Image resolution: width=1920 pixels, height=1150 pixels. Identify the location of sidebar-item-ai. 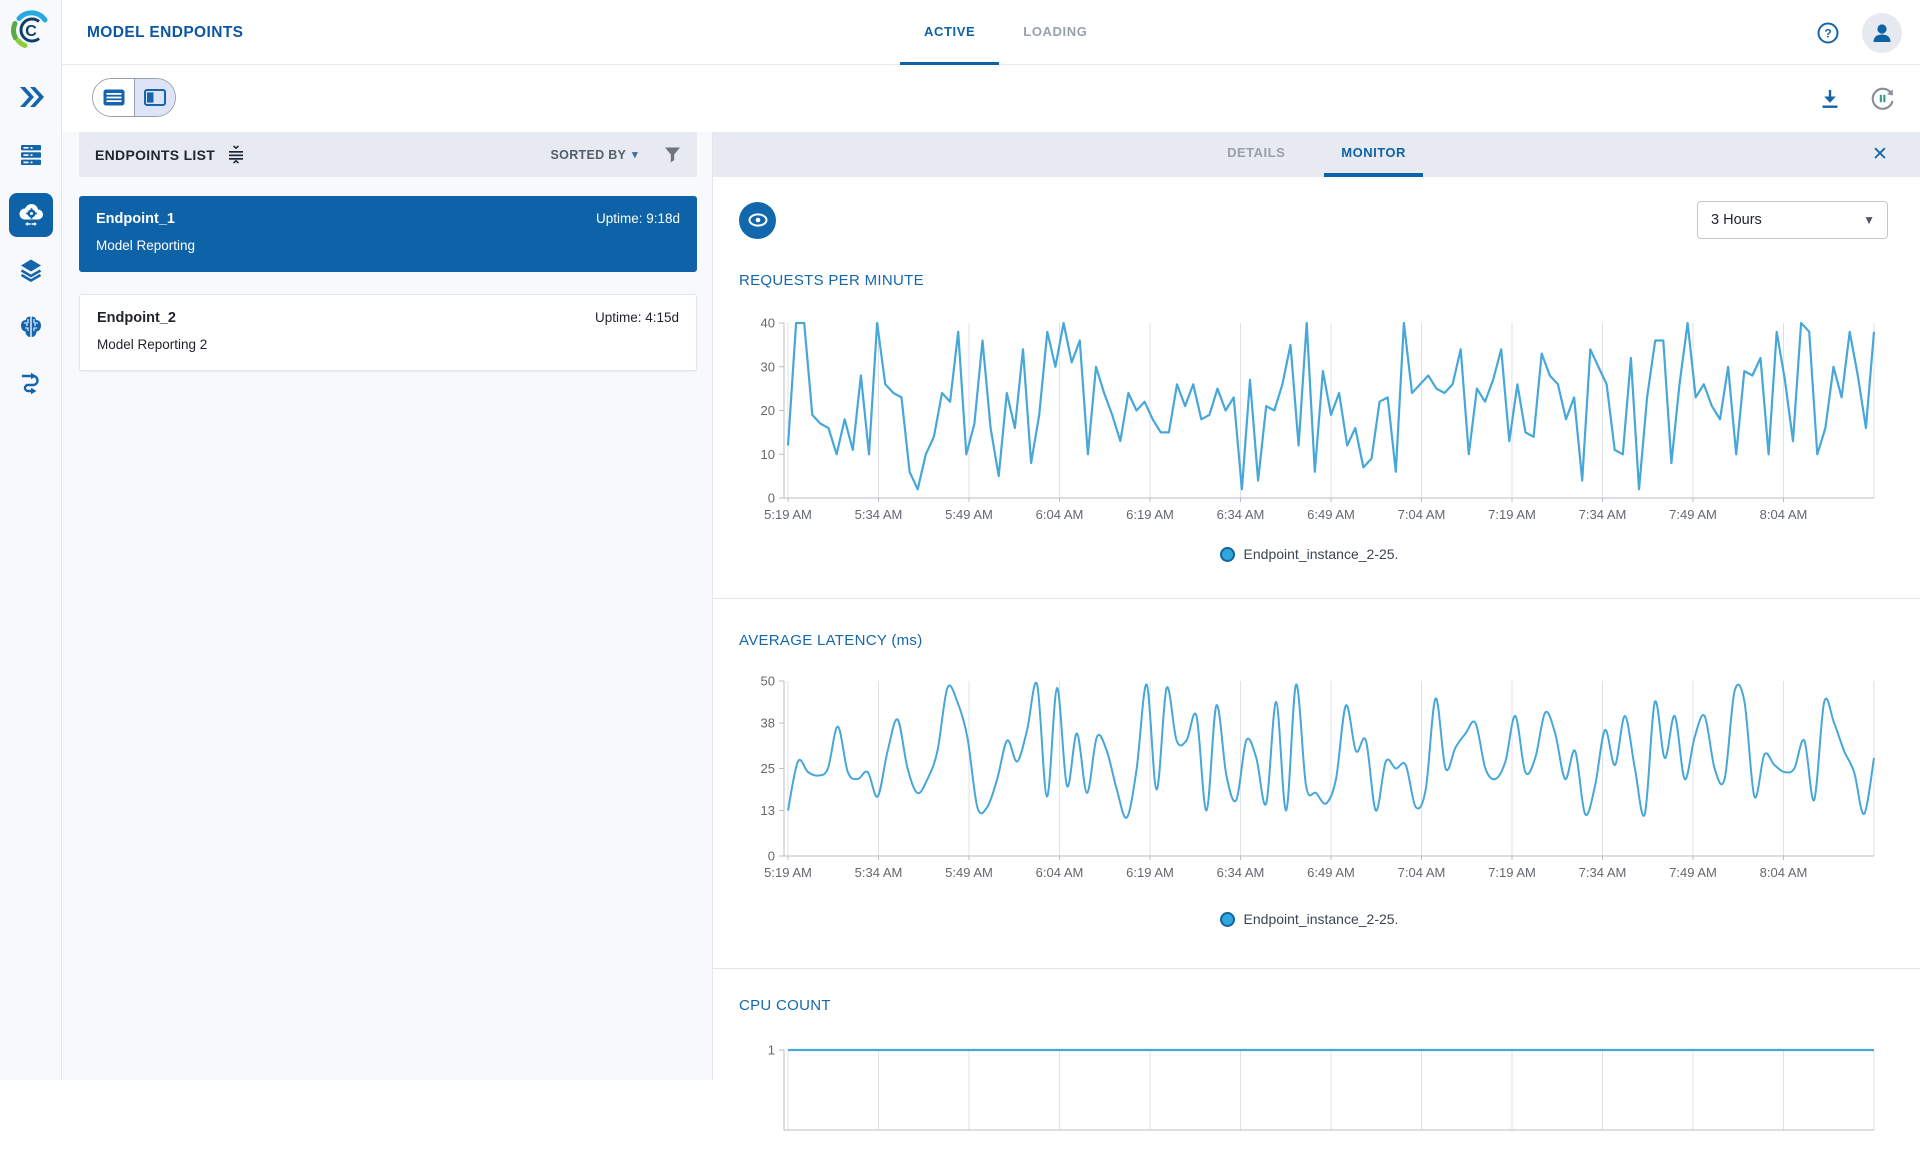
(31, 327).